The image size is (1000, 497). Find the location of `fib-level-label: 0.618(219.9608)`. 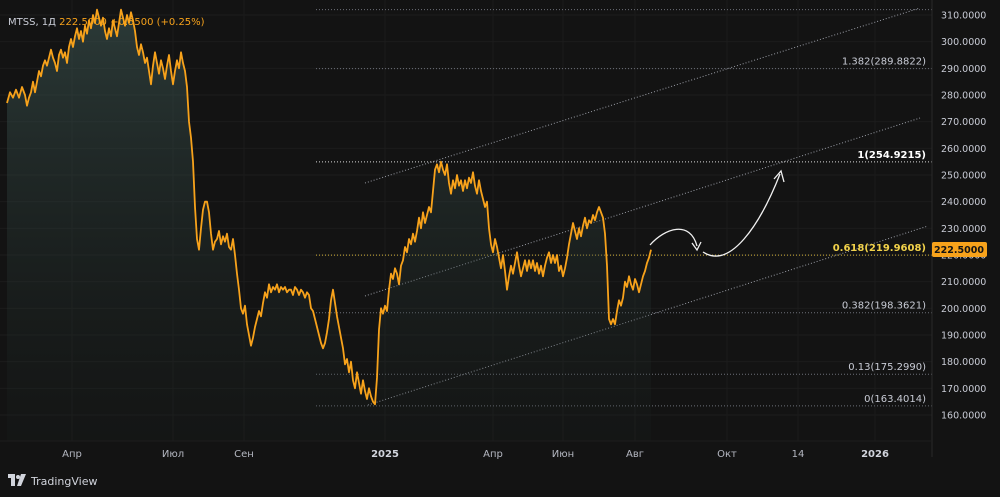

fib-level-label: 0.618(219.9608) is located at coordinates (879, 248).